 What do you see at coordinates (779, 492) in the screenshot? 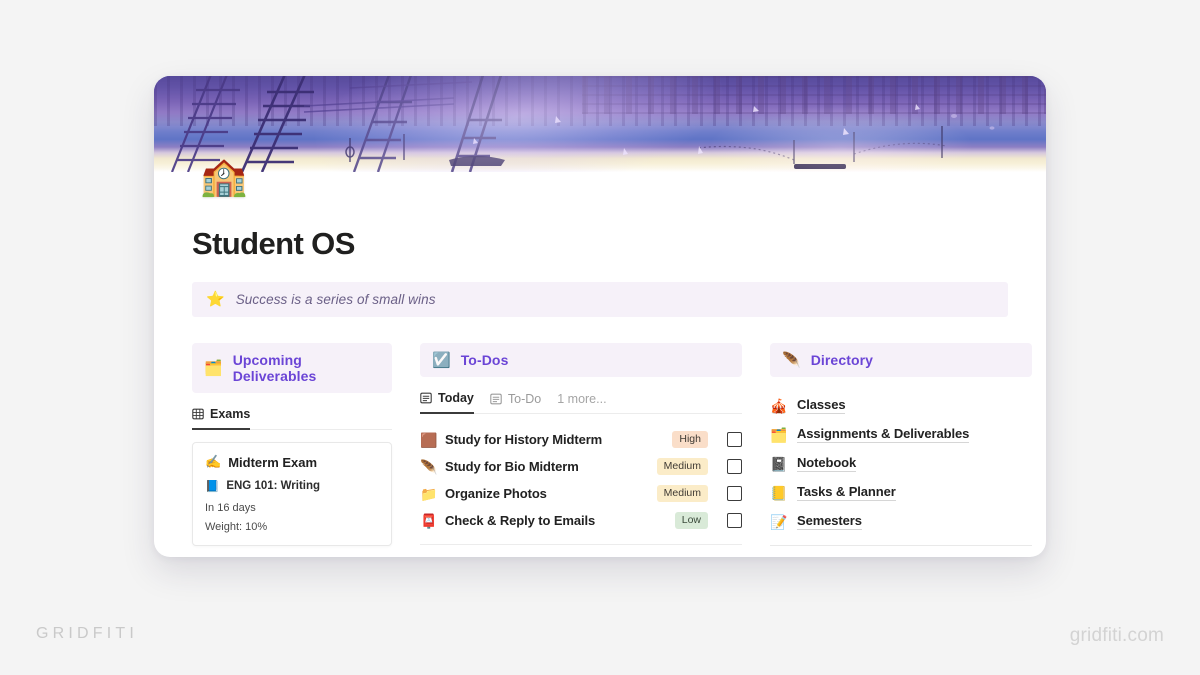
I see `ledger-icon: 📒` at bounding box center [779, 492].